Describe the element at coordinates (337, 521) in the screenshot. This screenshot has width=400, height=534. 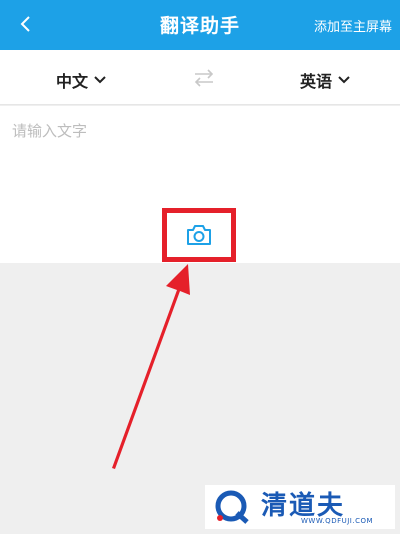
I see `watermark-url: WWW.QDFUJI.COM` at that location.